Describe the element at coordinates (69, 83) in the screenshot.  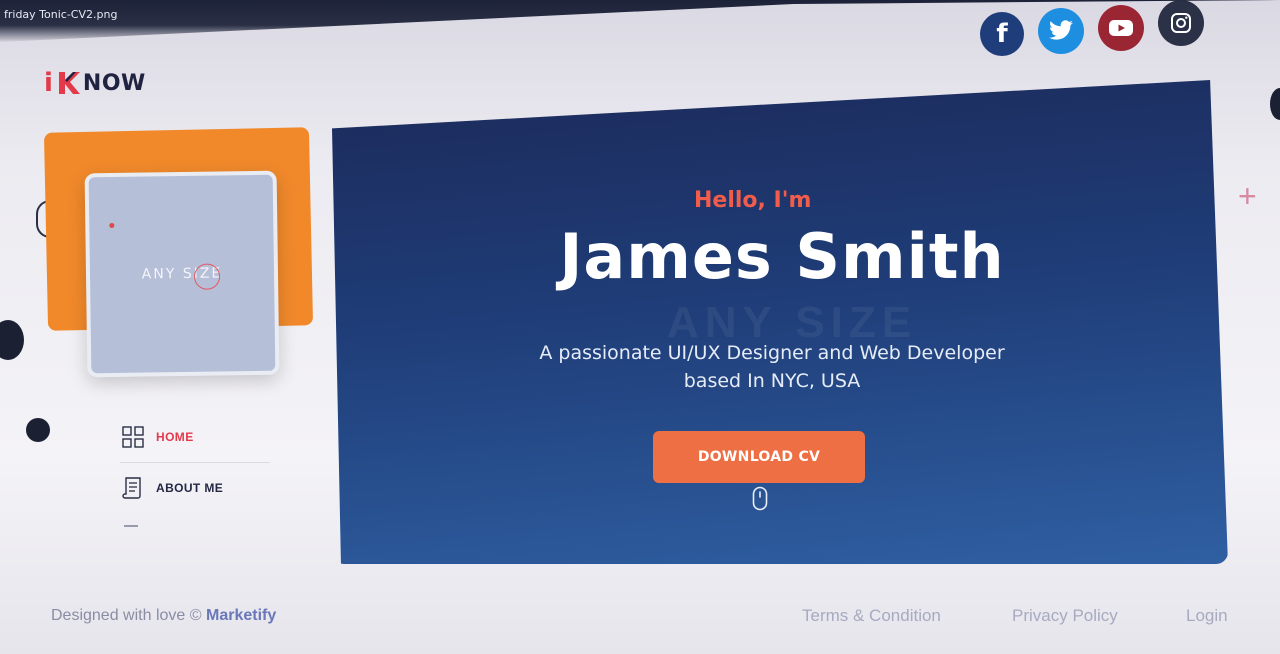
I see `logo-k-mark` at that location.